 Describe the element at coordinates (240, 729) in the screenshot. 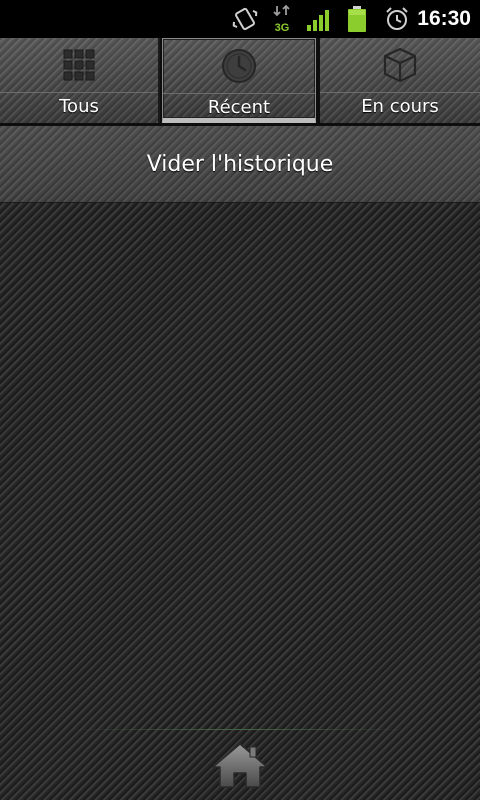

I see `divider` at that location.